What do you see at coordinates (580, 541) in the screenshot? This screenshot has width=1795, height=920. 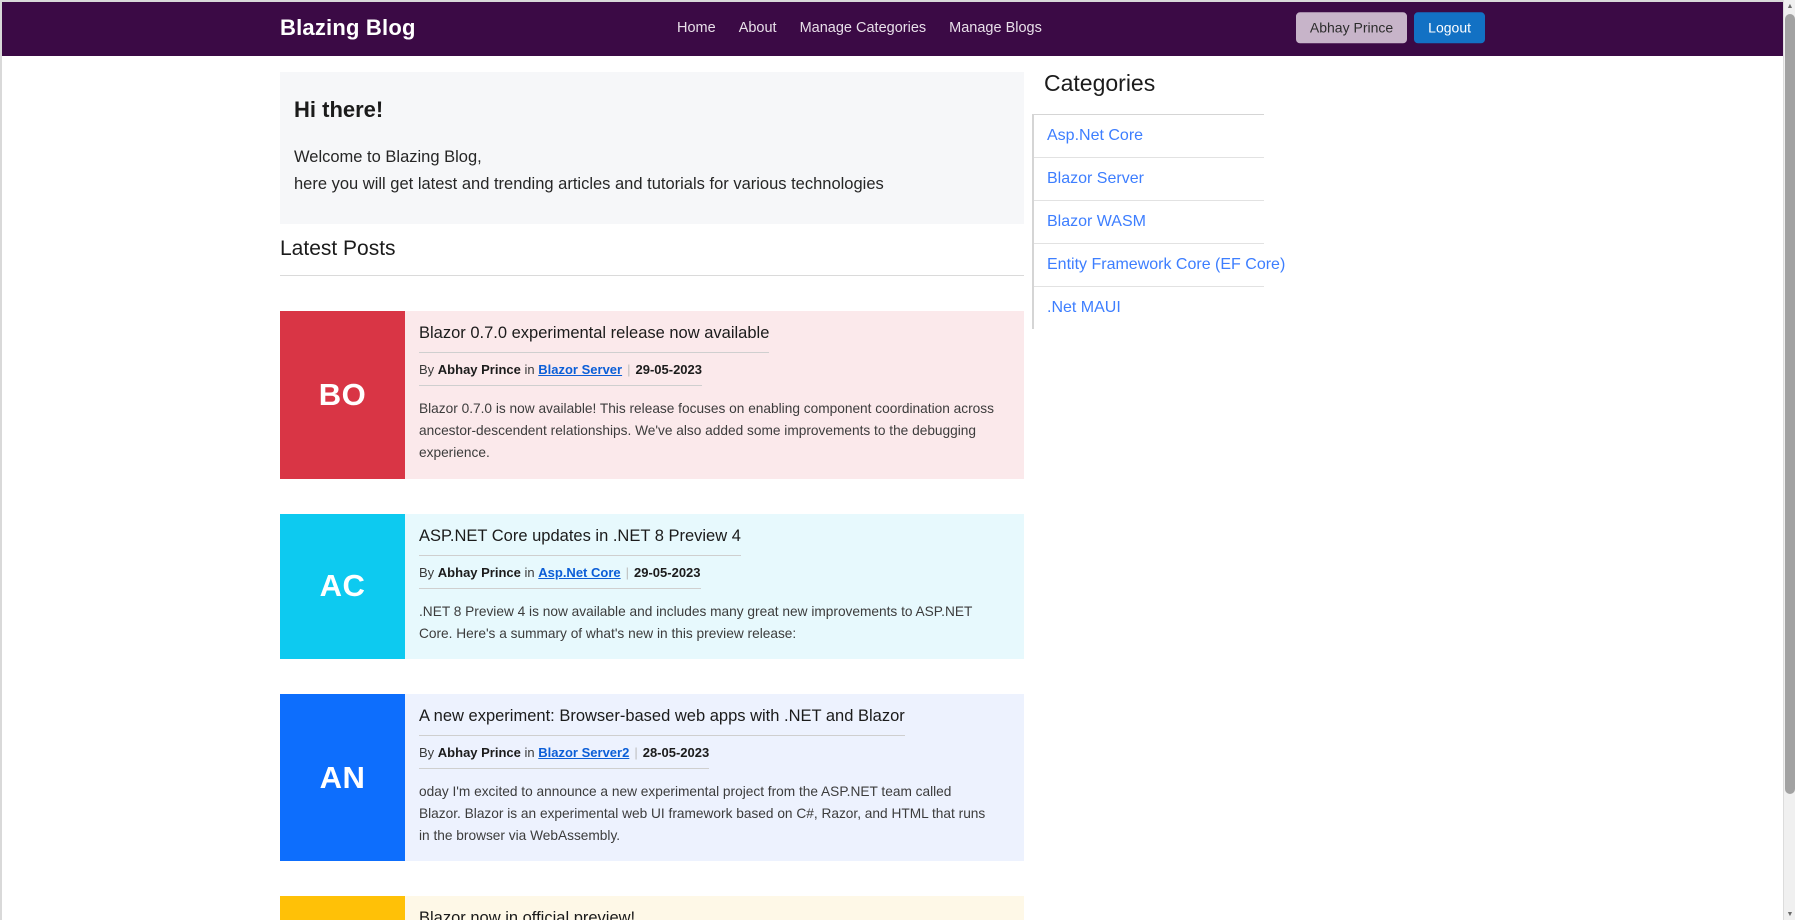 I see `post-title: ASP.NET Core updates in .NET 8 Preview 4` at bounding box center [580, 541].